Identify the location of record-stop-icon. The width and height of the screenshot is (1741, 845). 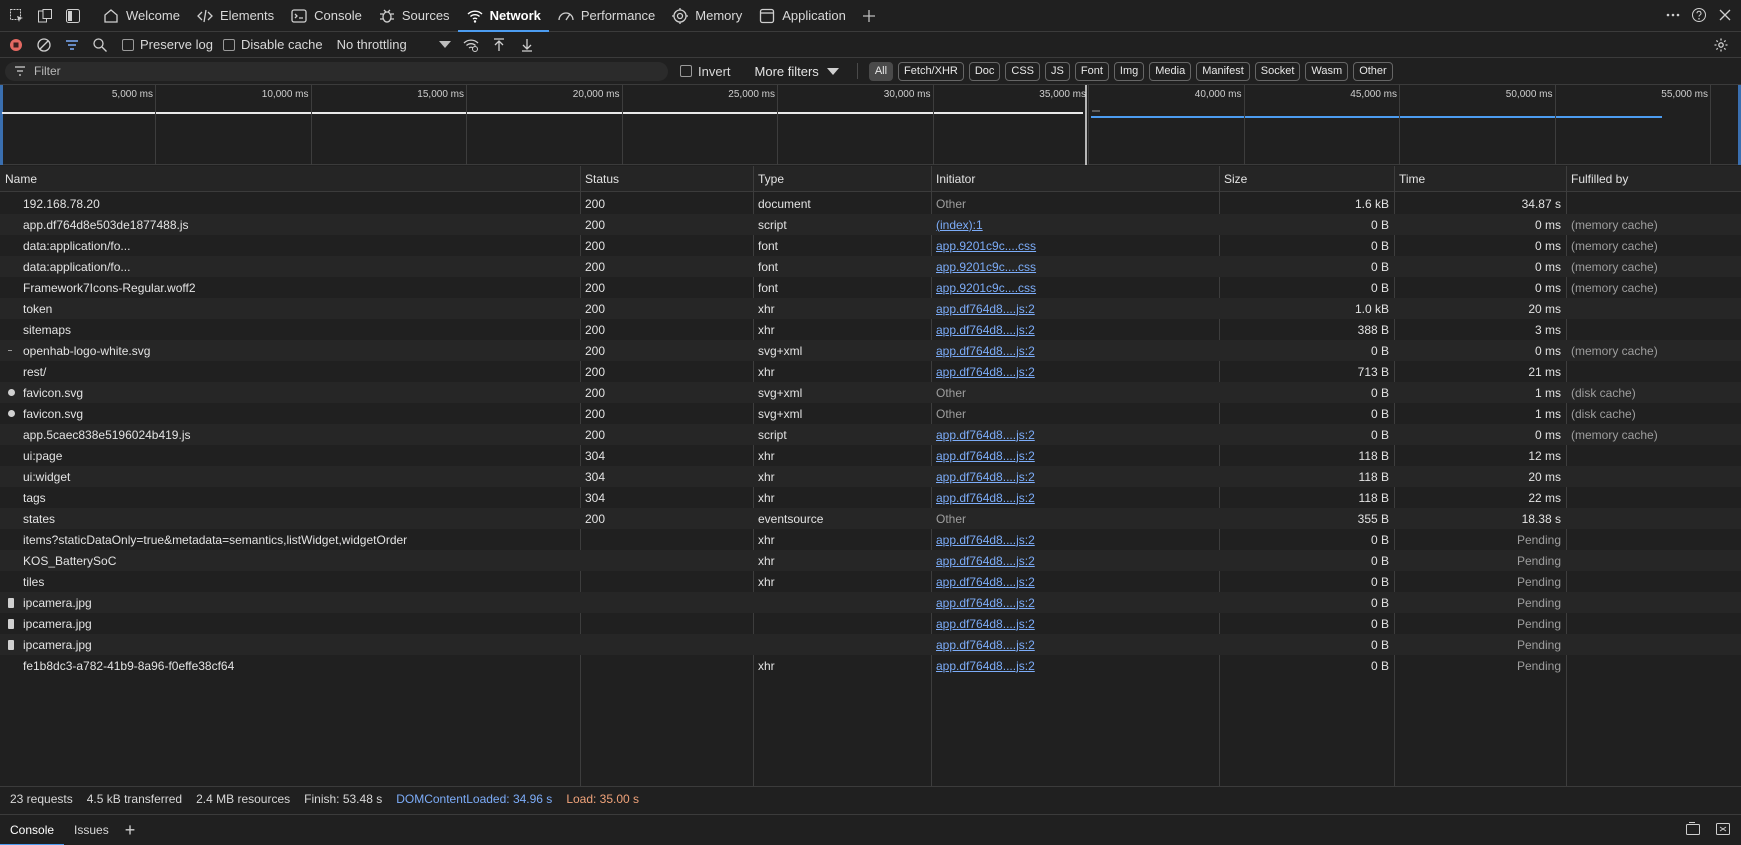
(16, 45).